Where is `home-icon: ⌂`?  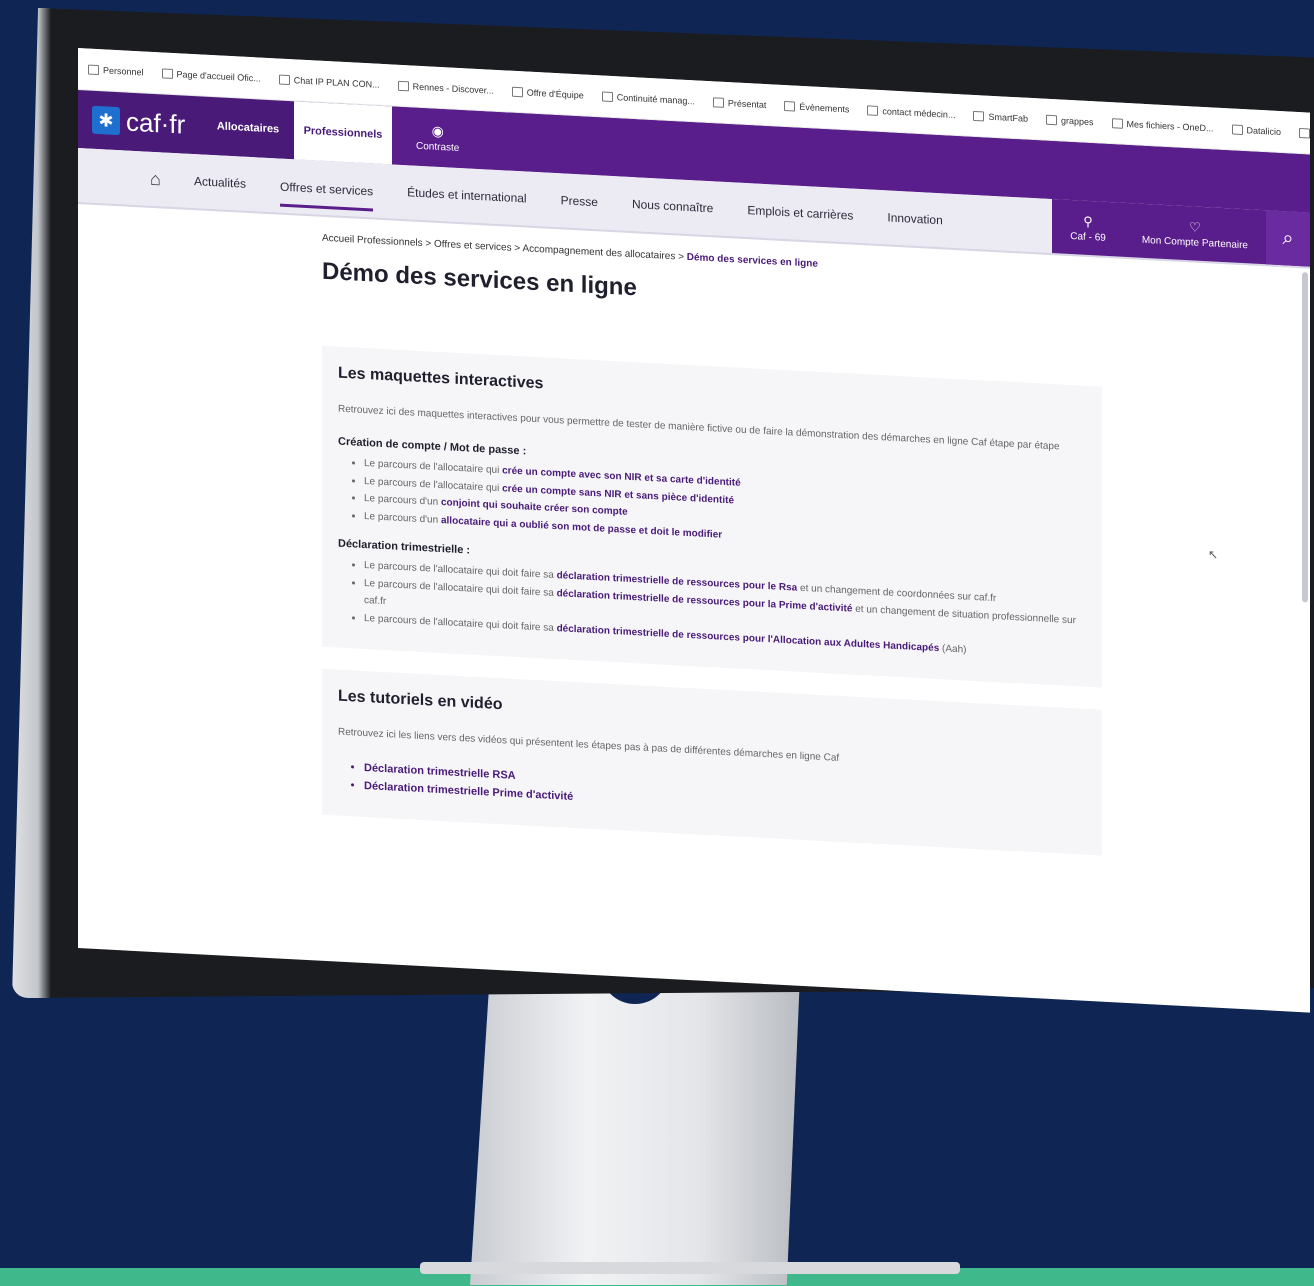 home-icon: ⌂ is located at coordinates (172, 179).